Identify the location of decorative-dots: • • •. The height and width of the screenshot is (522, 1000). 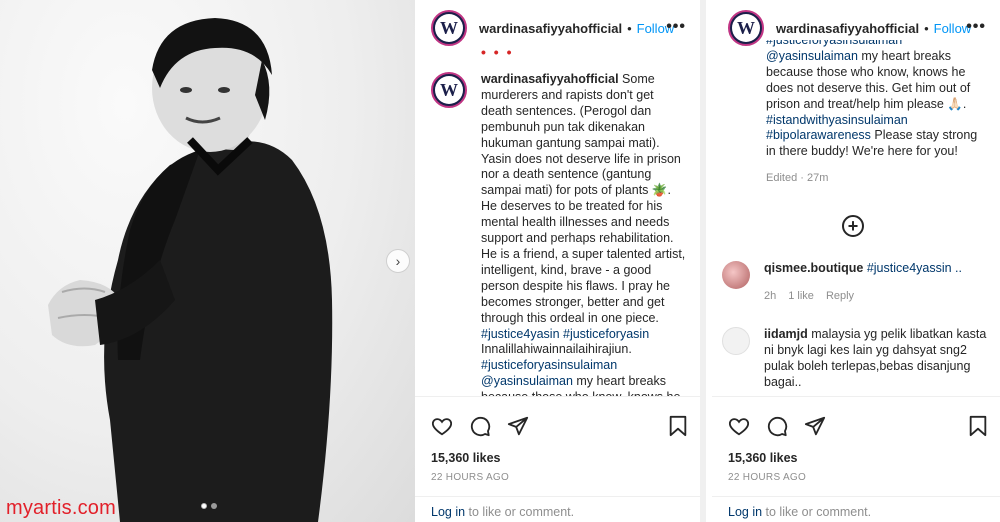
(497, 52).